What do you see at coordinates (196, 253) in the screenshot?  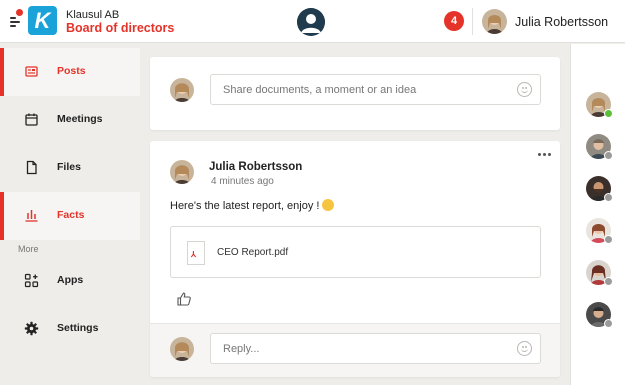 I see `pdf-icon: ⅄` at bounding box center [196, 253].